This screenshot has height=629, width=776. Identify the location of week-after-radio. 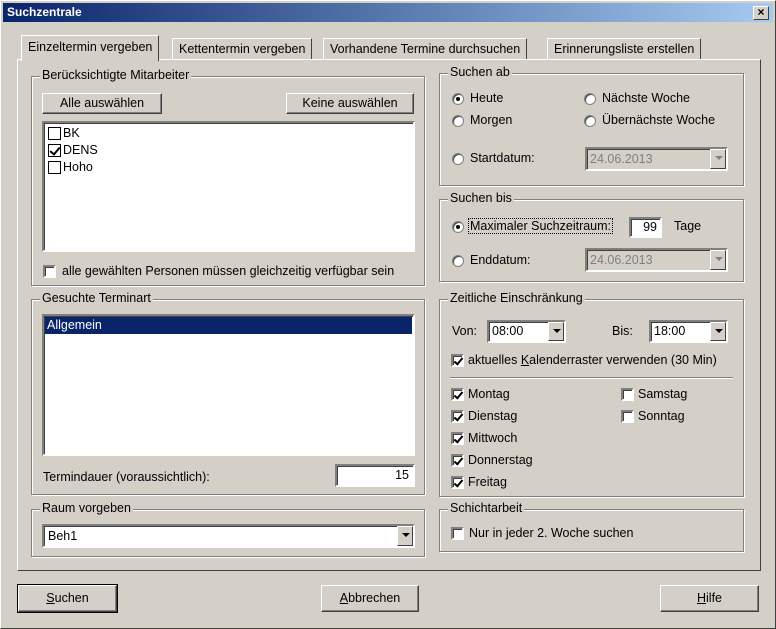
(590, 121).